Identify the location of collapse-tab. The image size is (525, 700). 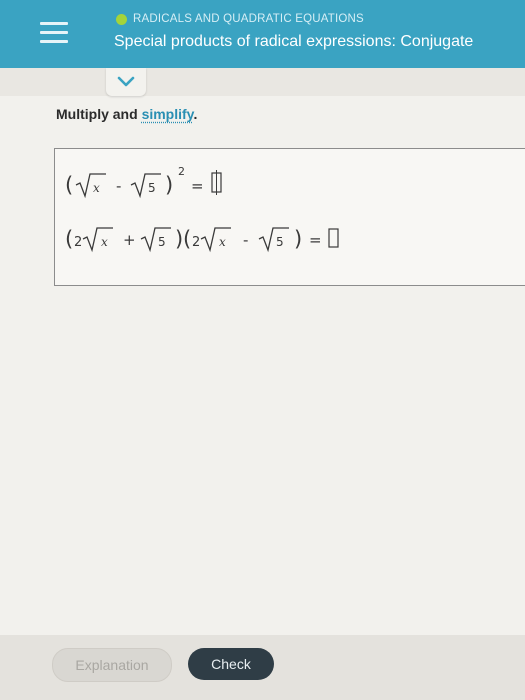
(126, 82).